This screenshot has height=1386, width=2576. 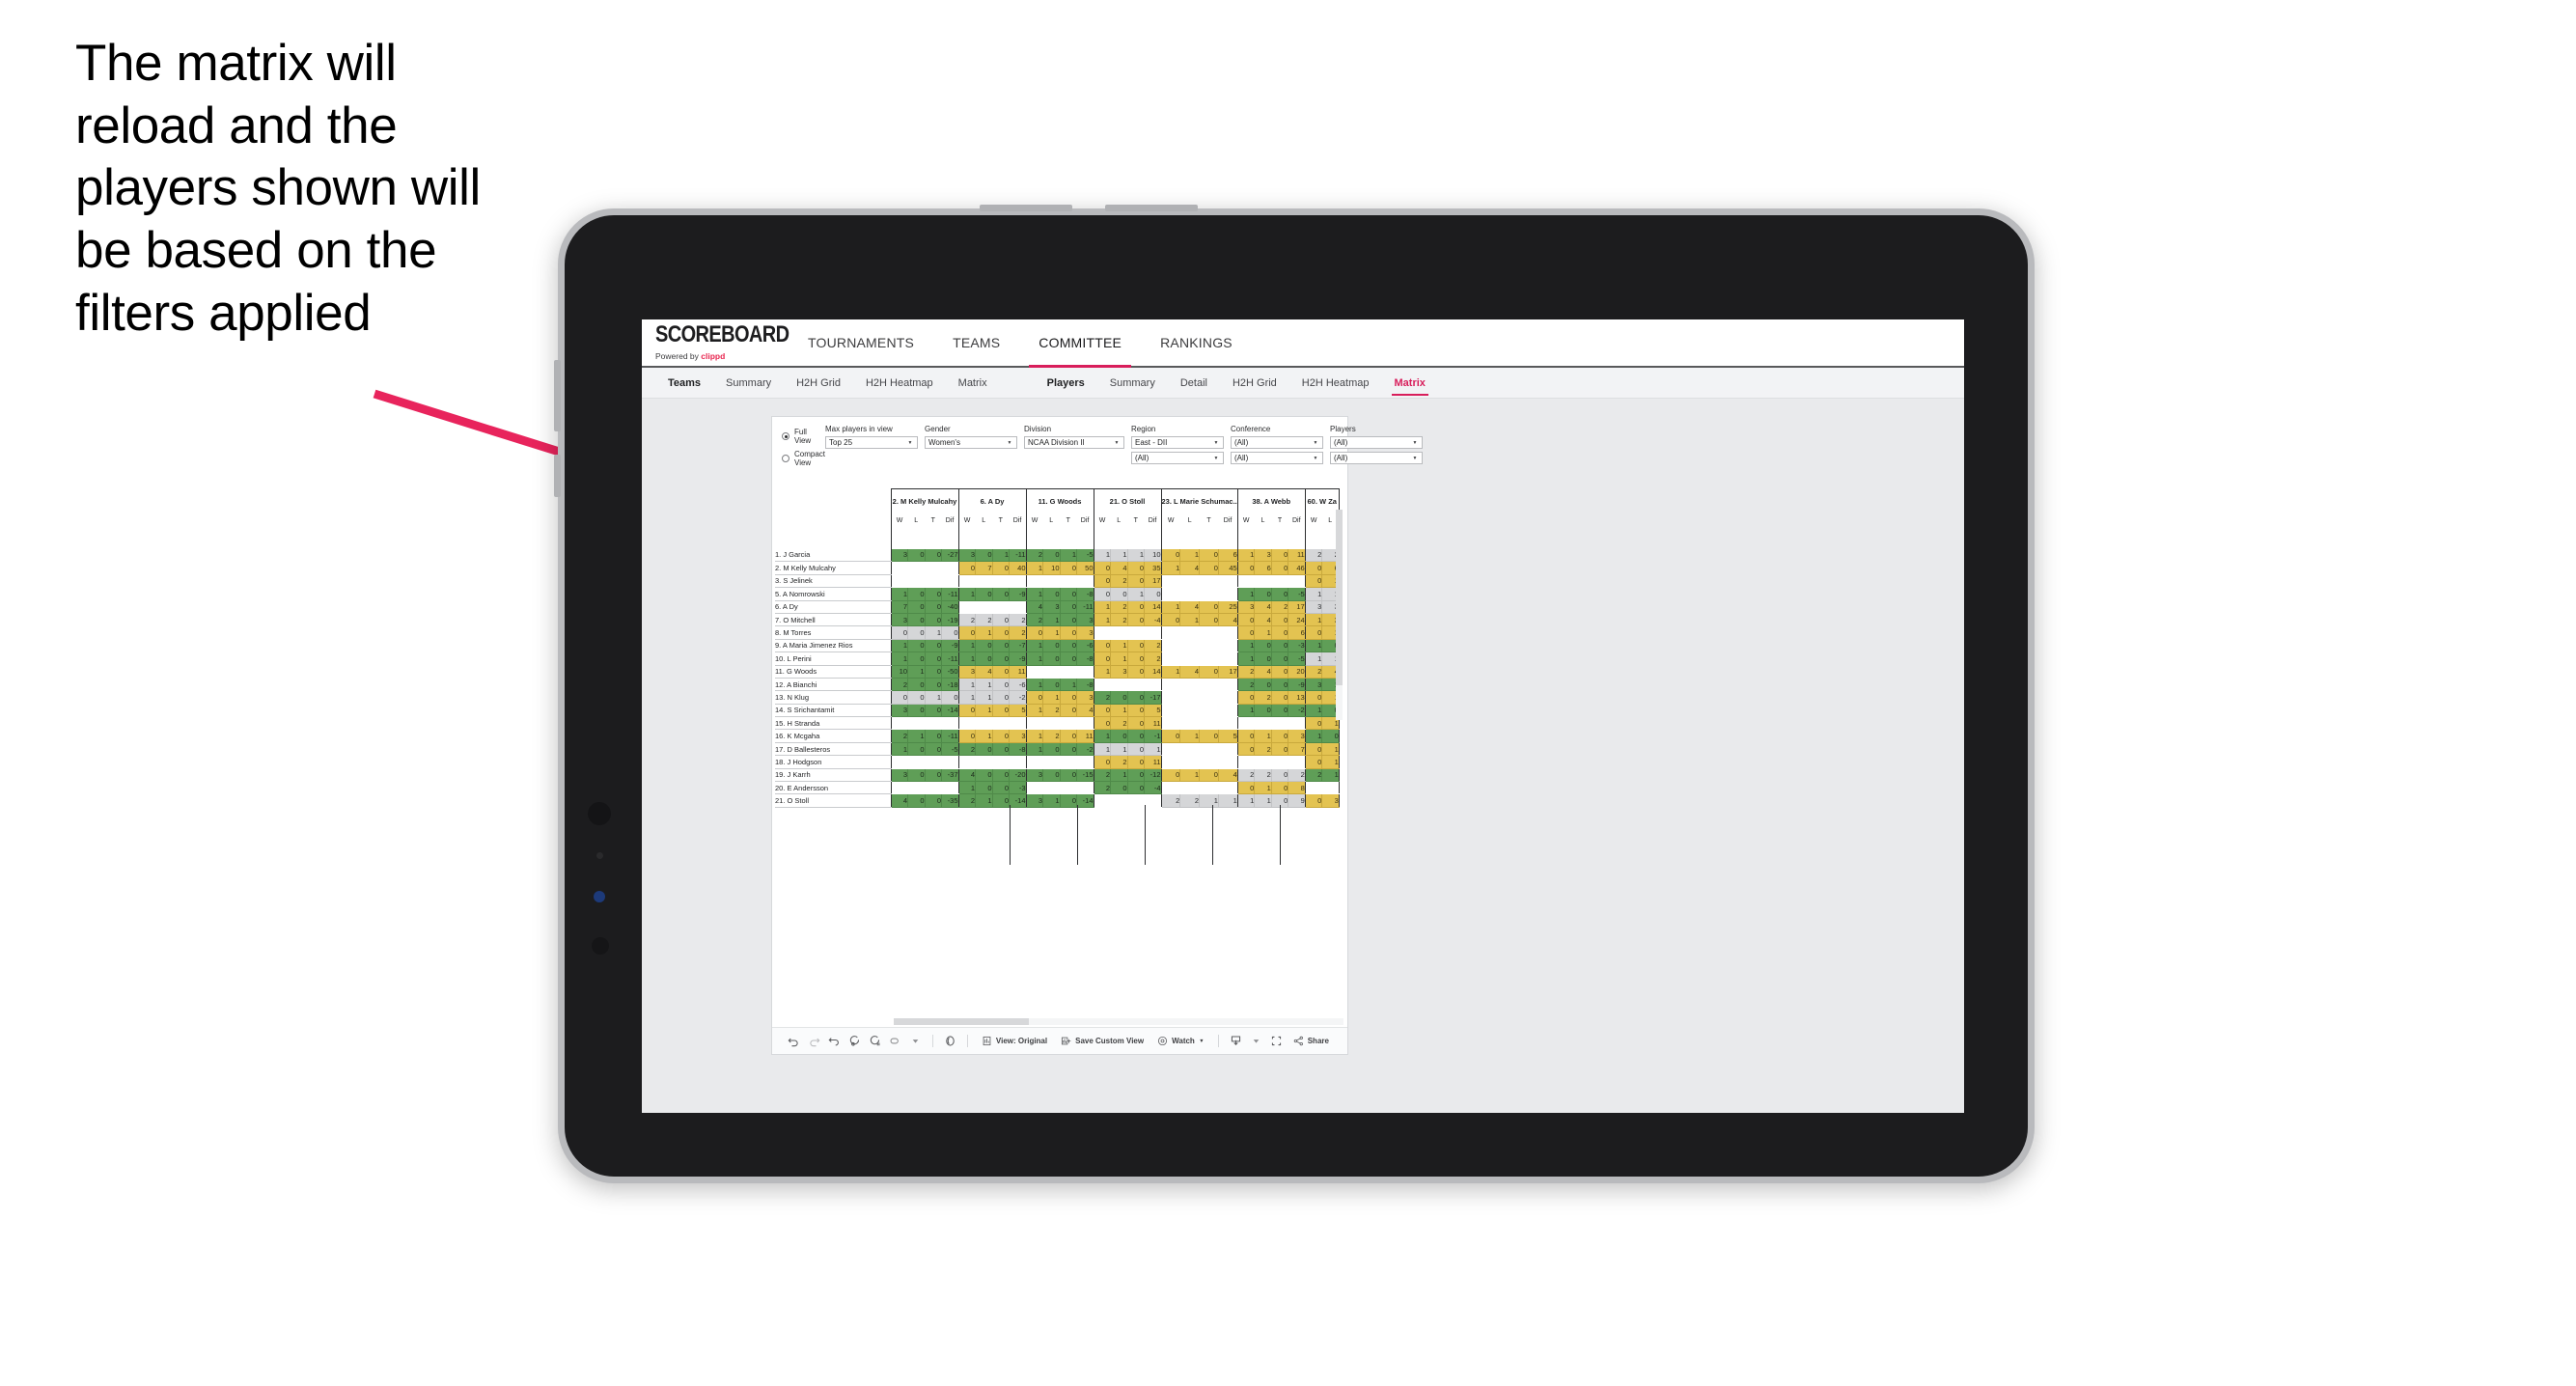 What do you see at coordinates (1335, 383) in the screenshot?
I see `subnav-players-h2h-heatmap: H2H Heatmap` at bounding box center [1335, 383].